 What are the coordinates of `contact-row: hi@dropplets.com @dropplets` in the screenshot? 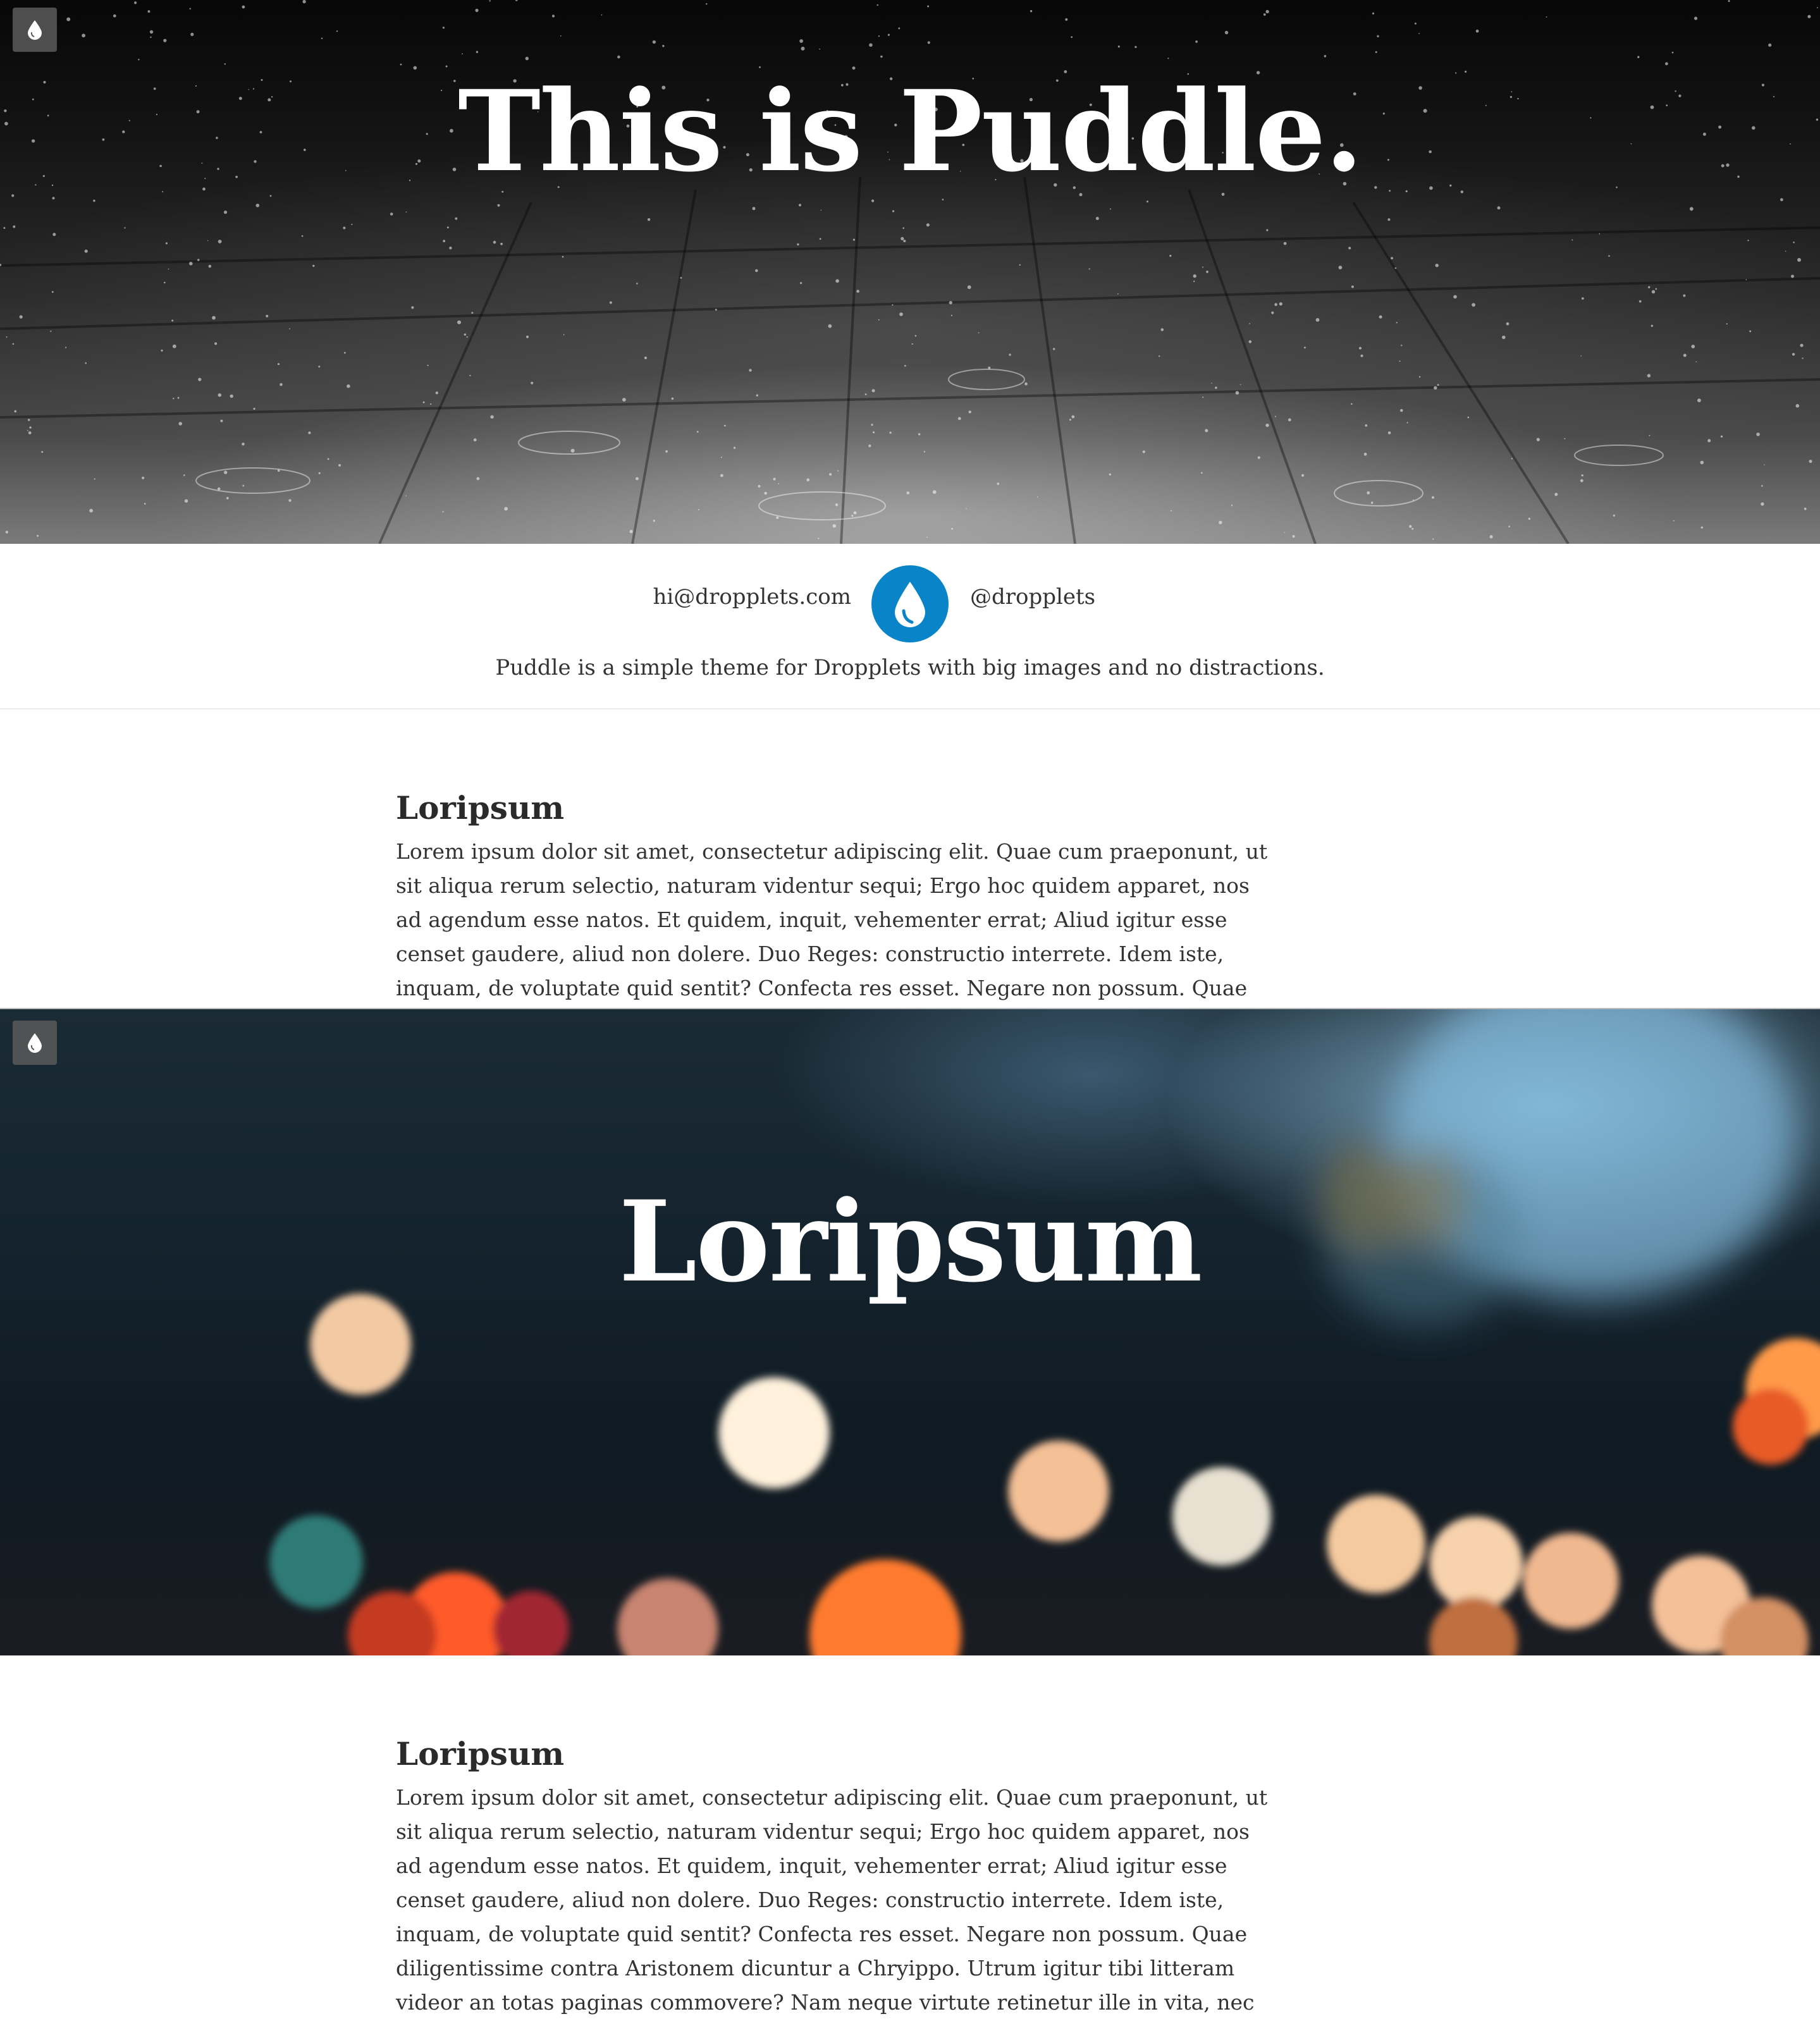 It's located at (910, 604).